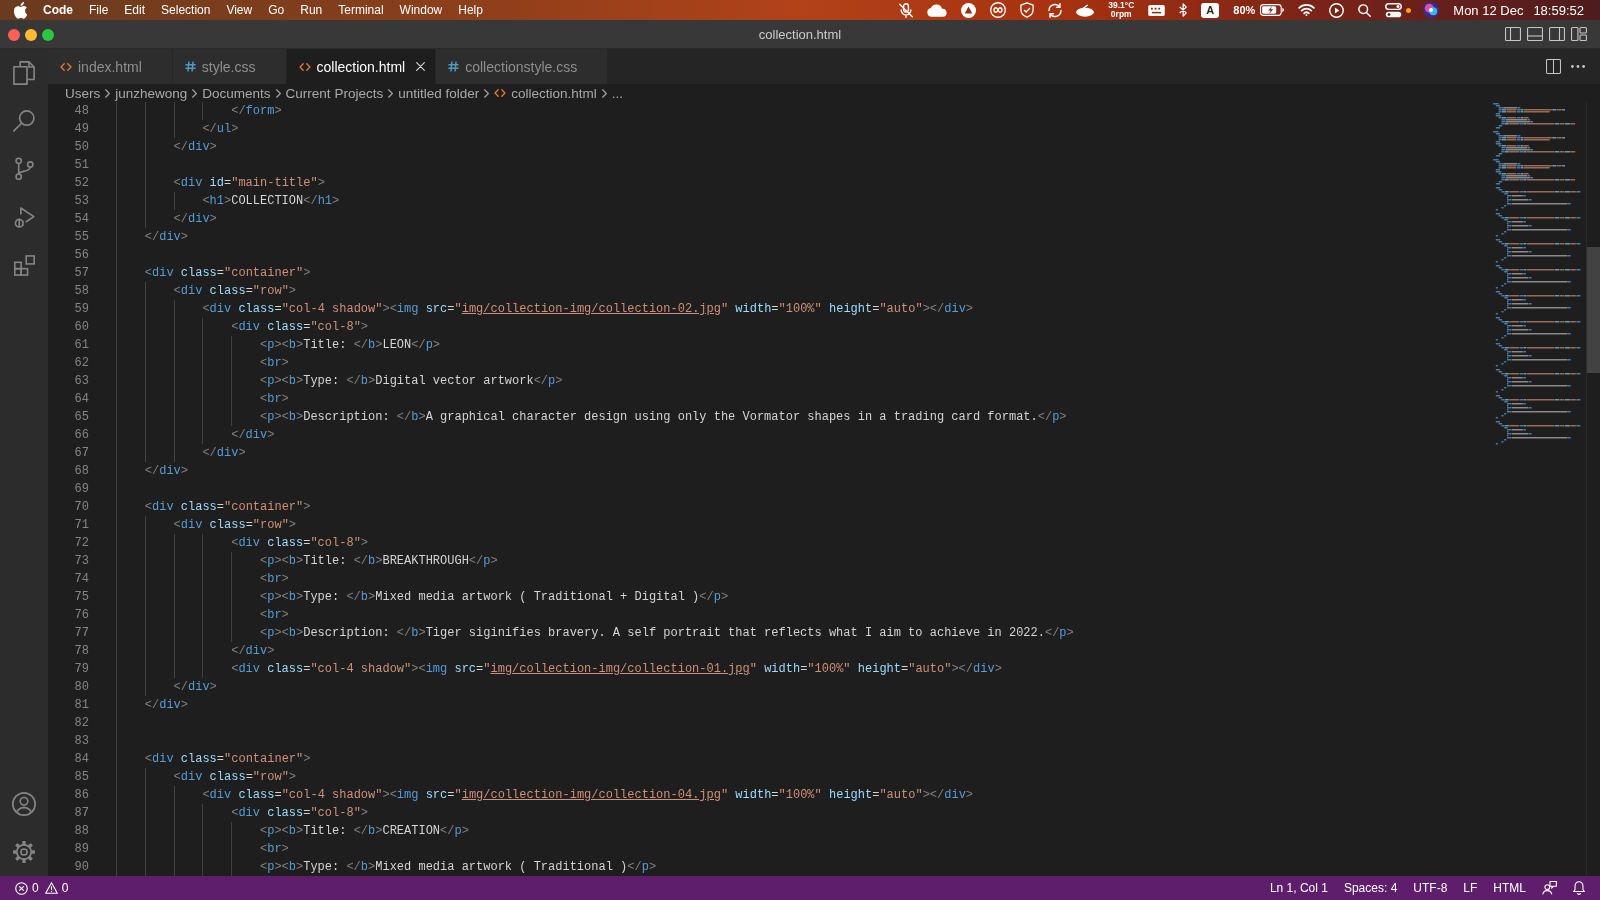 This screenshot has height=900, width=1600. Describe the element at coordinates (81, 633) in the screenshot. I see `line-number: 77` at that location.